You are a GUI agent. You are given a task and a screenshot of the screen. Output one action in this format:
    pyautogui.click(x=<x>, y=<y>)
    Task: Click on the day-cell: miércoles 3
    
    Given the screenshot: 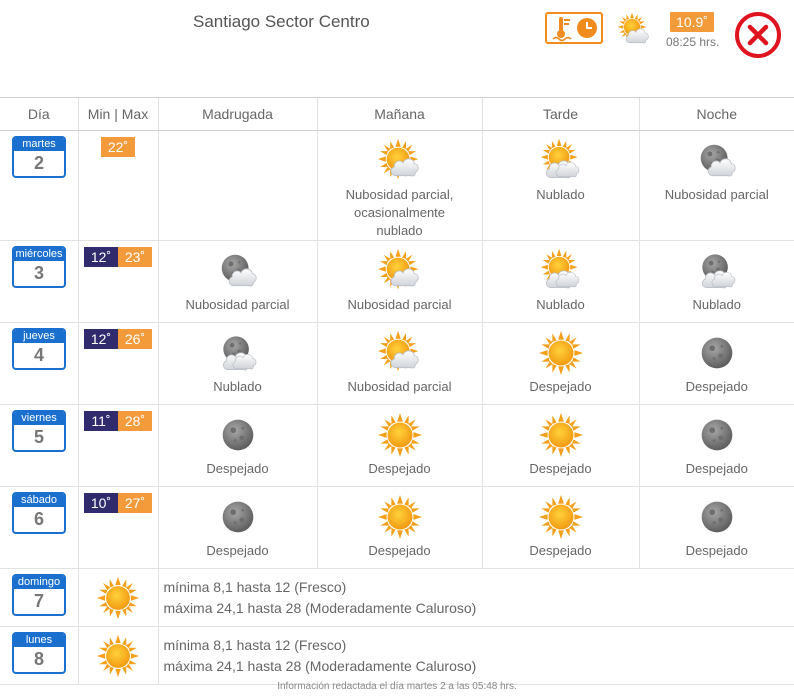 What is the action you would take?
    pyautogui.click(x=39, y=281)
    